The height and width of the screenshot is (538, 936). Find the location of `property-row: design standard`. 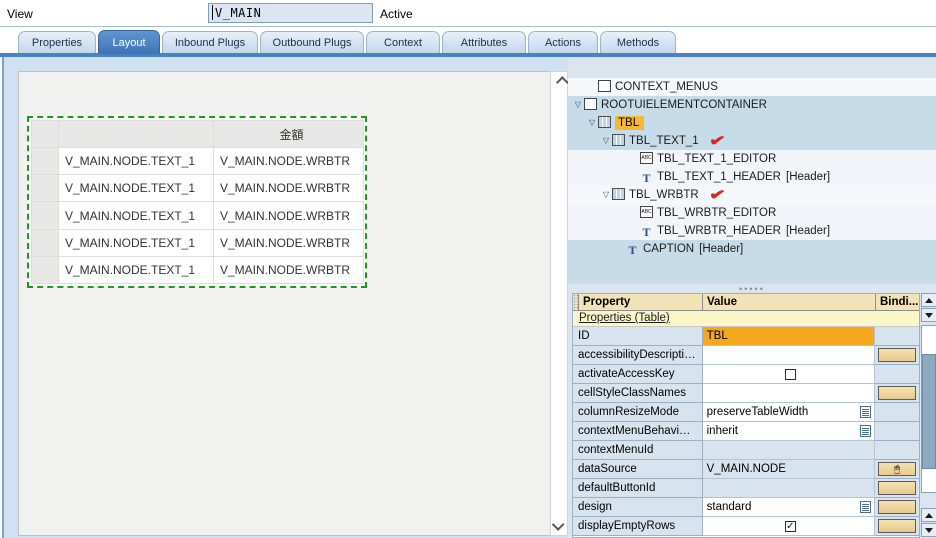

property-row: design standard is located at coordinates (746, 507).